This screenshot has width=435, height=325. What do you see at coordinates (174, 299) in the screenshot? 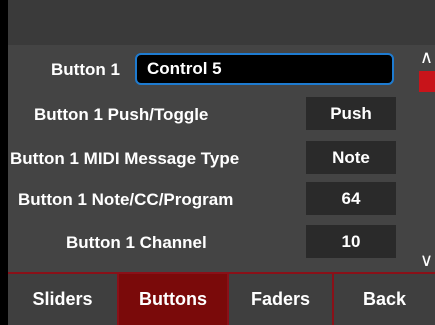
I see `tab-buttons: Buttons` at bounding box center [174, 299].